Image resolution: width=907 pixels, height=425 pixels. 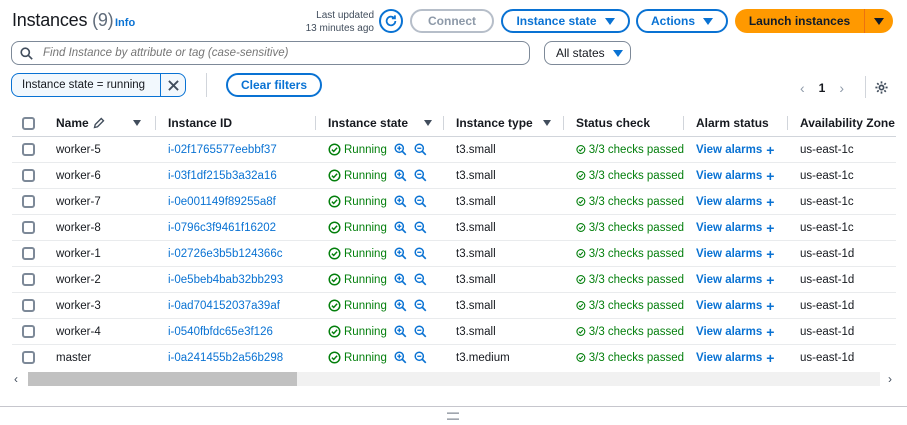 I want to click on instance-name: worker-3, so click(x=100, y=305).